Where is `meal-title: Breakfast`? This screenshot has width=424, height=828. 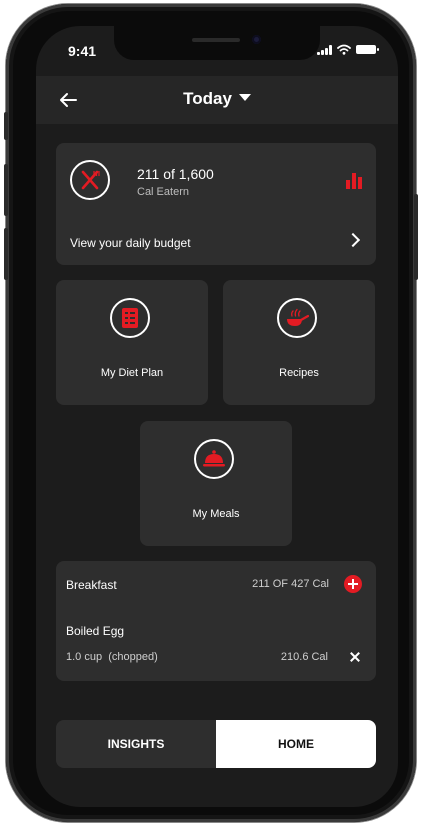
meal-title: Breakfast is located at coordinates (91, 585).